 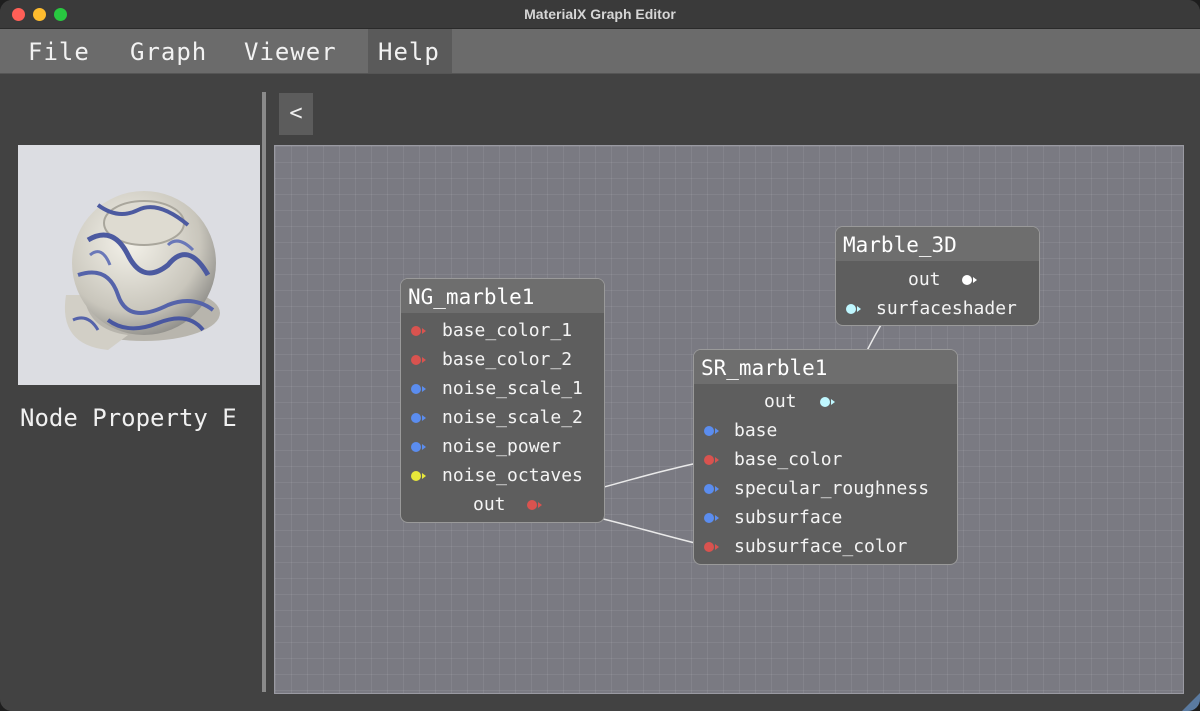 What do you see at coordinates (512, 475) in the screenshot?
I see `pin-label: noise_octaves` at bounding box center [512, 475].